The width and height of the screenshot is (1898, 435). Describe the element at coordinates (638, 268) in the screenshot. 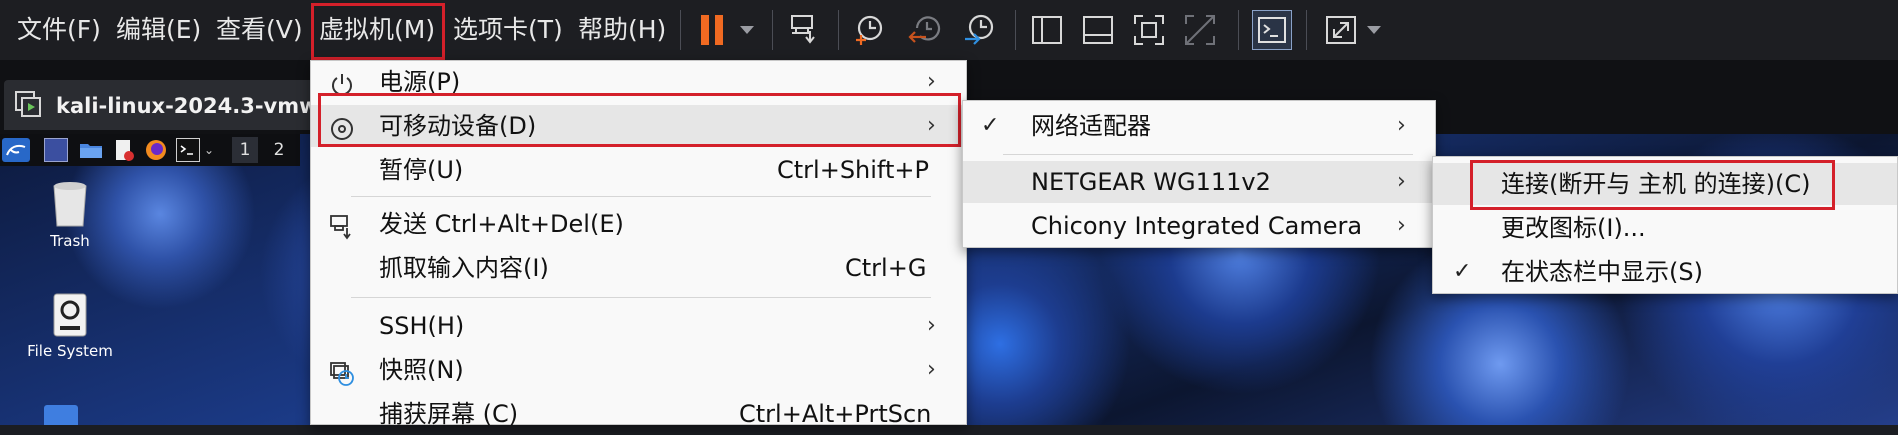

I see `menu-item-grab-input: 抓取输入内容(I) Ctrl+G` at that location.